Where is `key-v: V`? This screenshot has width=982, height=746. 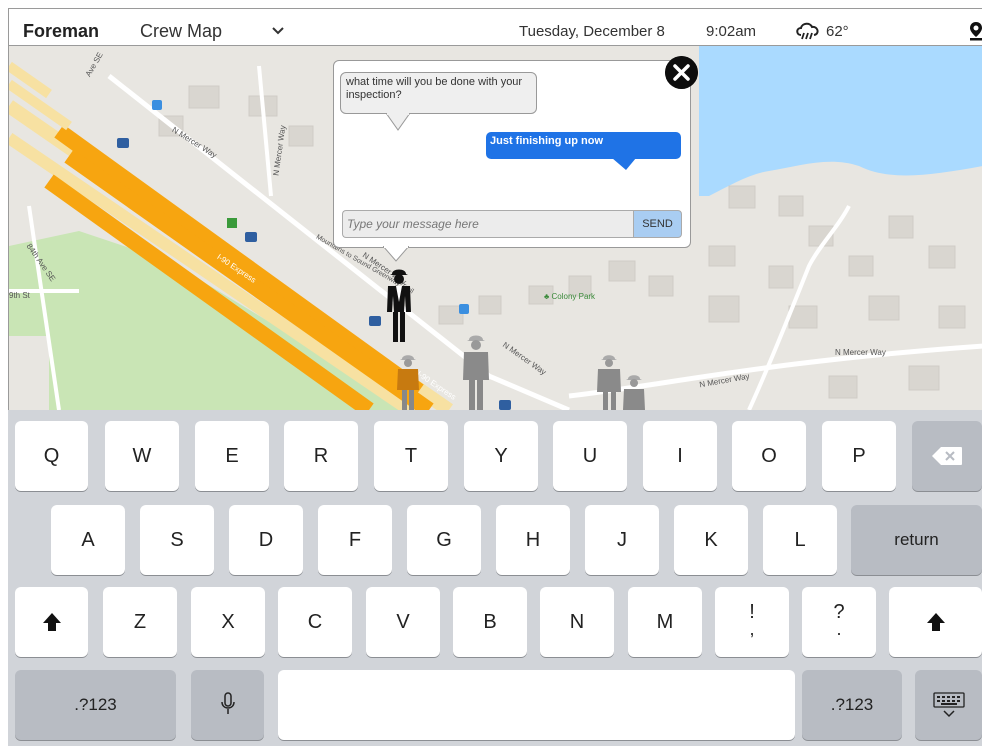 key-v: V is located at coordinates (403, 622).